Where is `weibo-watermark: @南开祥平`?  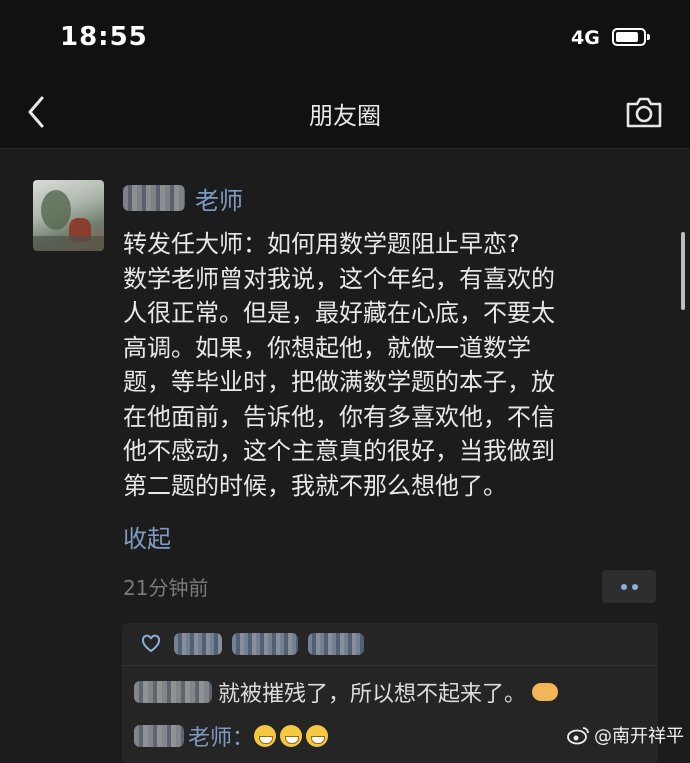 weibo-watermark: @南开祥平 is located at coordinates (625, 735).